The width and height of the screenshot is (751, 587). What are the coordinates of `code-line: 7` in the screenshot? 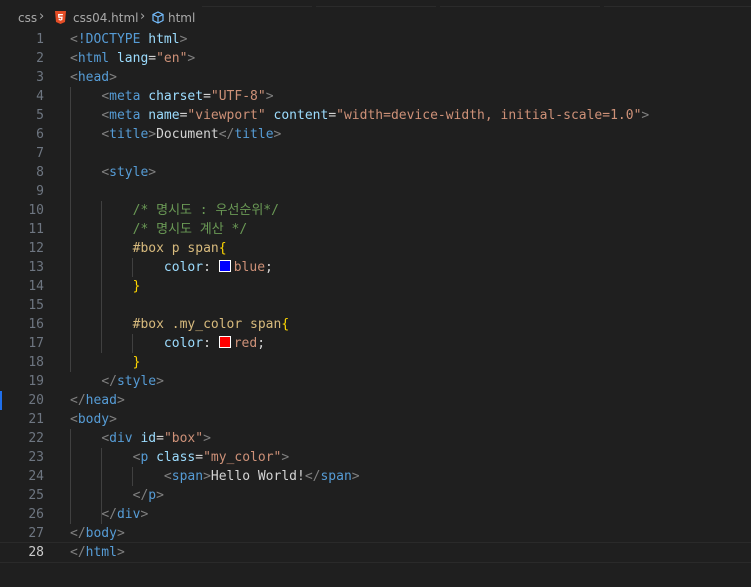 It's located at (375, 153).